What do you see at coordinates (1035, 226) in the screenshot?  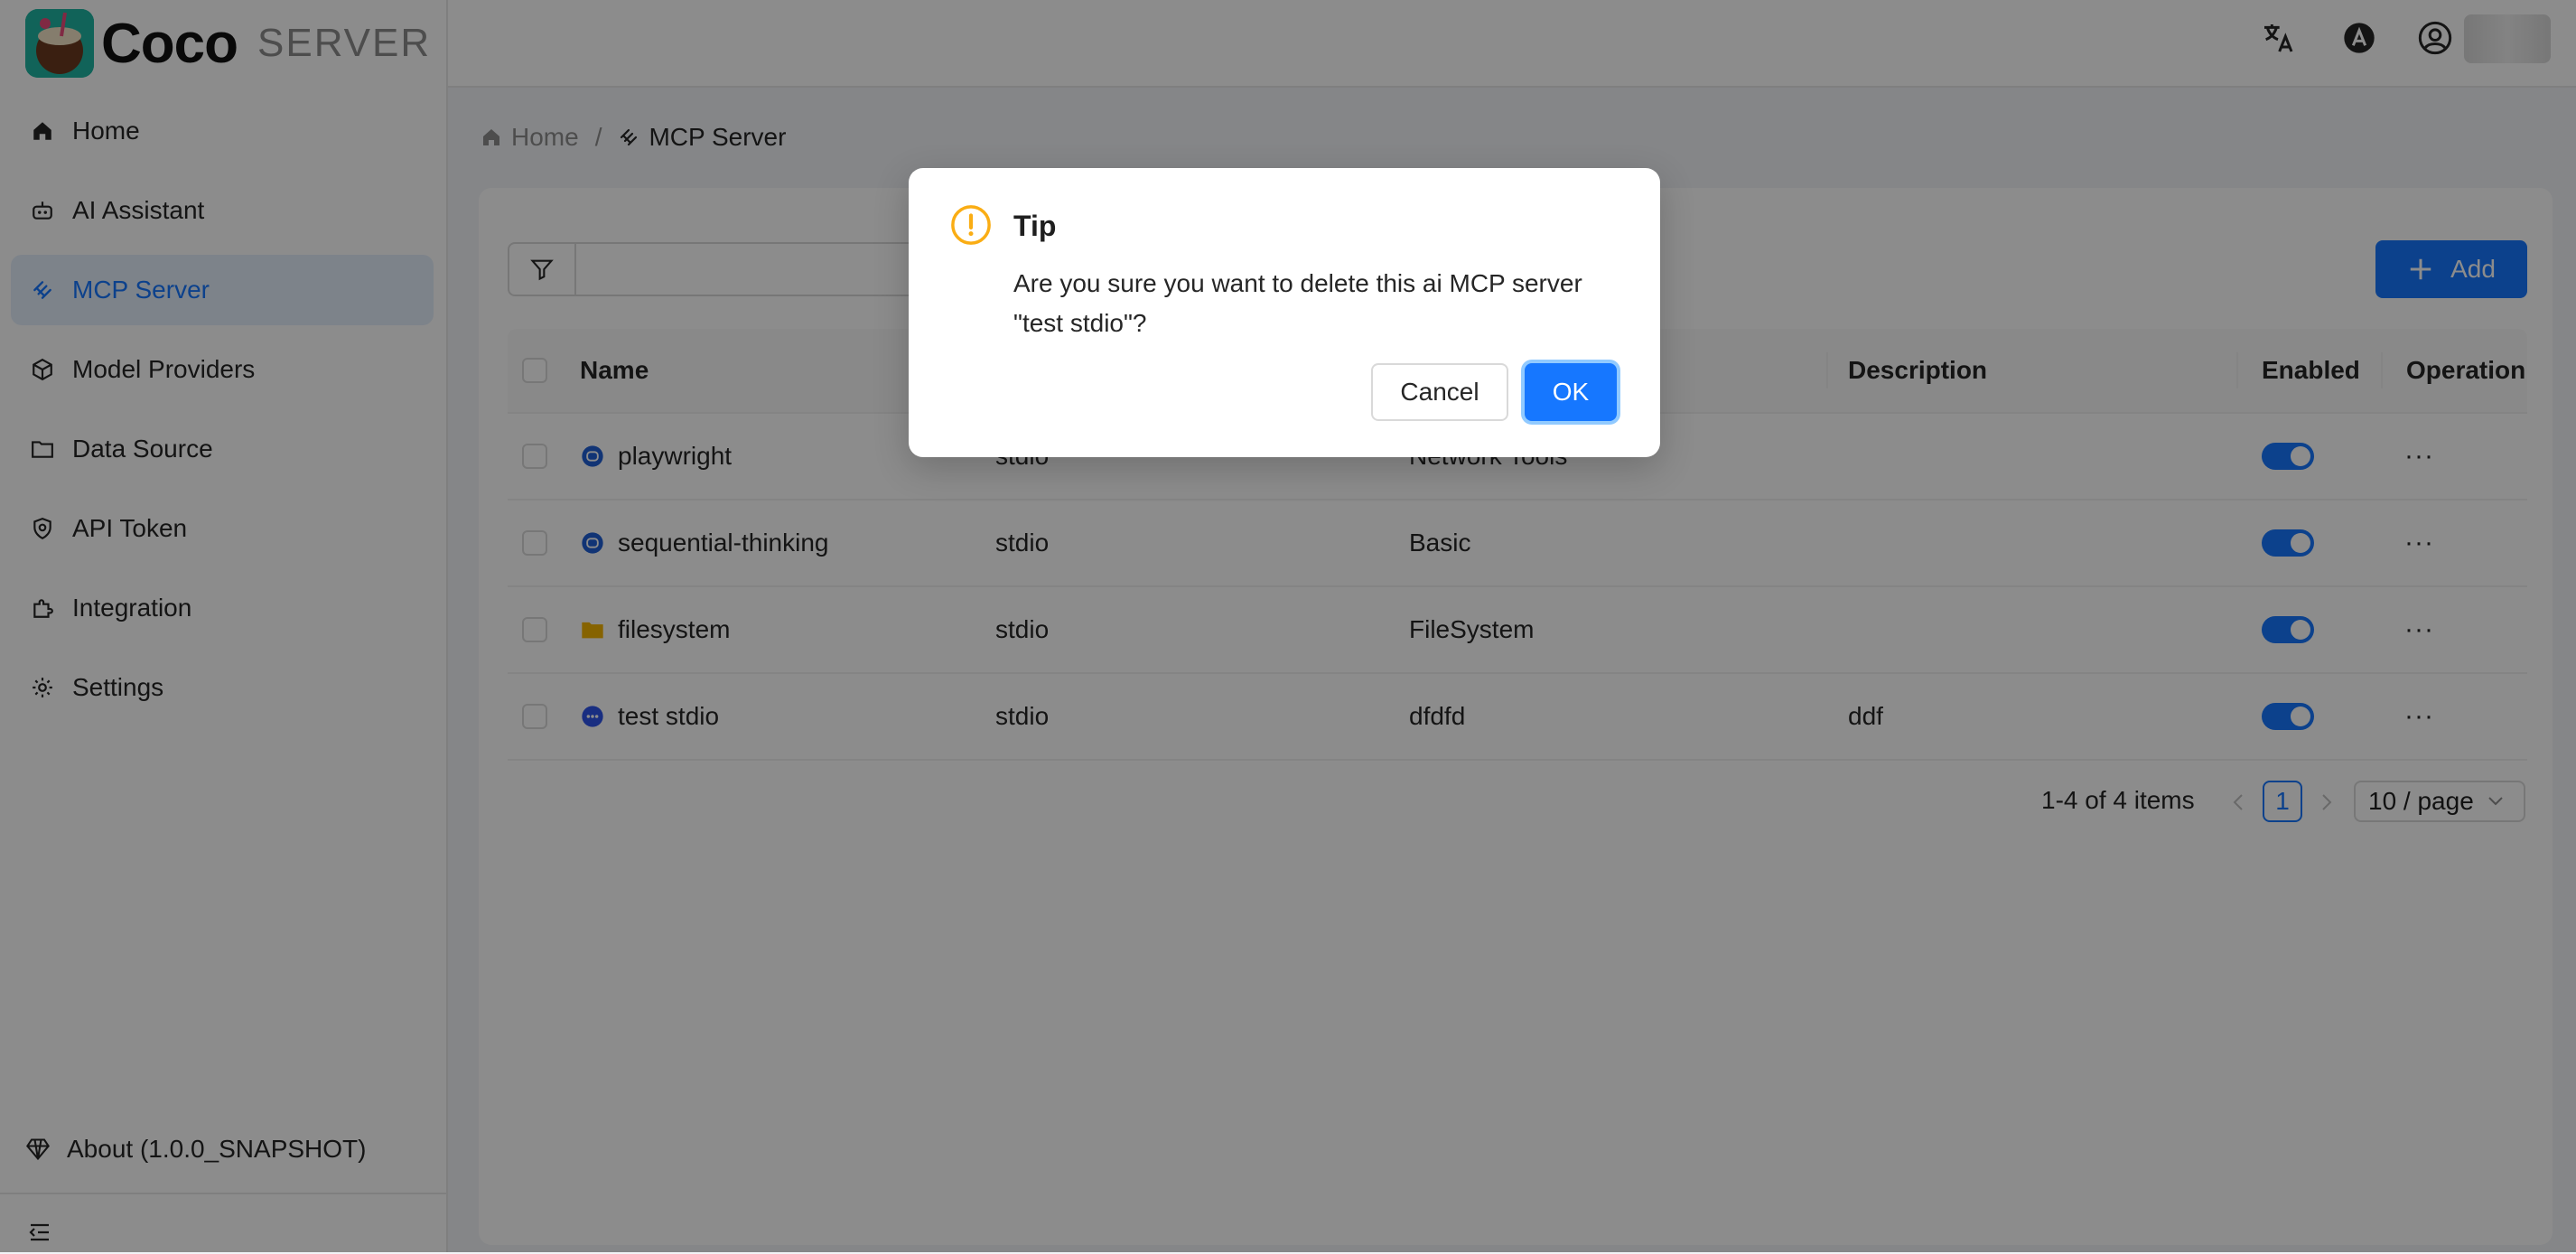 I see `dialog-title: Tip` at bounding box center [1035, 226].